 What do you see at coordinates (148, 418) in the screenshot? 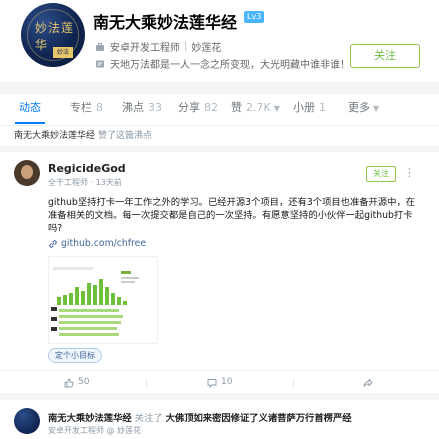
I see `activity-action: 关注了` at bounding box center [148, 418].